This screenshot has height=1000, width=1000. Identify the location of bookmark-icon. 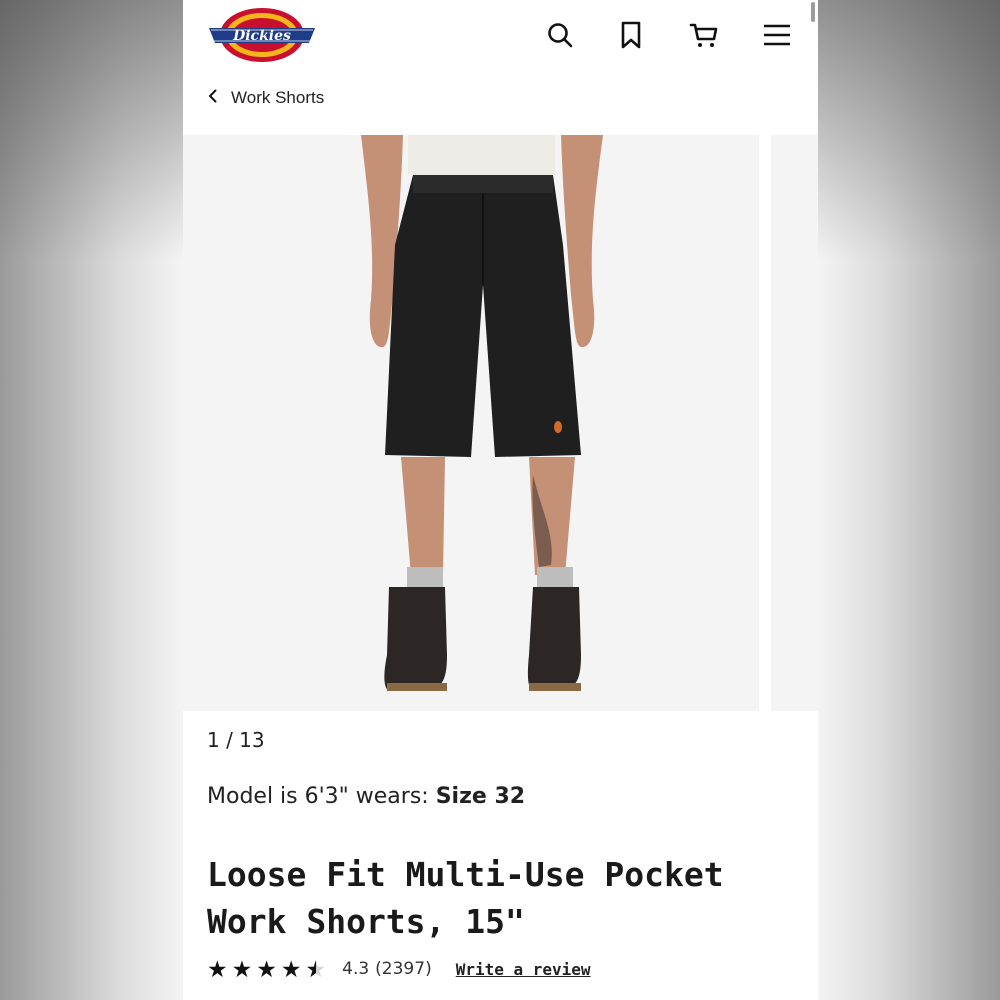
(631, 35).